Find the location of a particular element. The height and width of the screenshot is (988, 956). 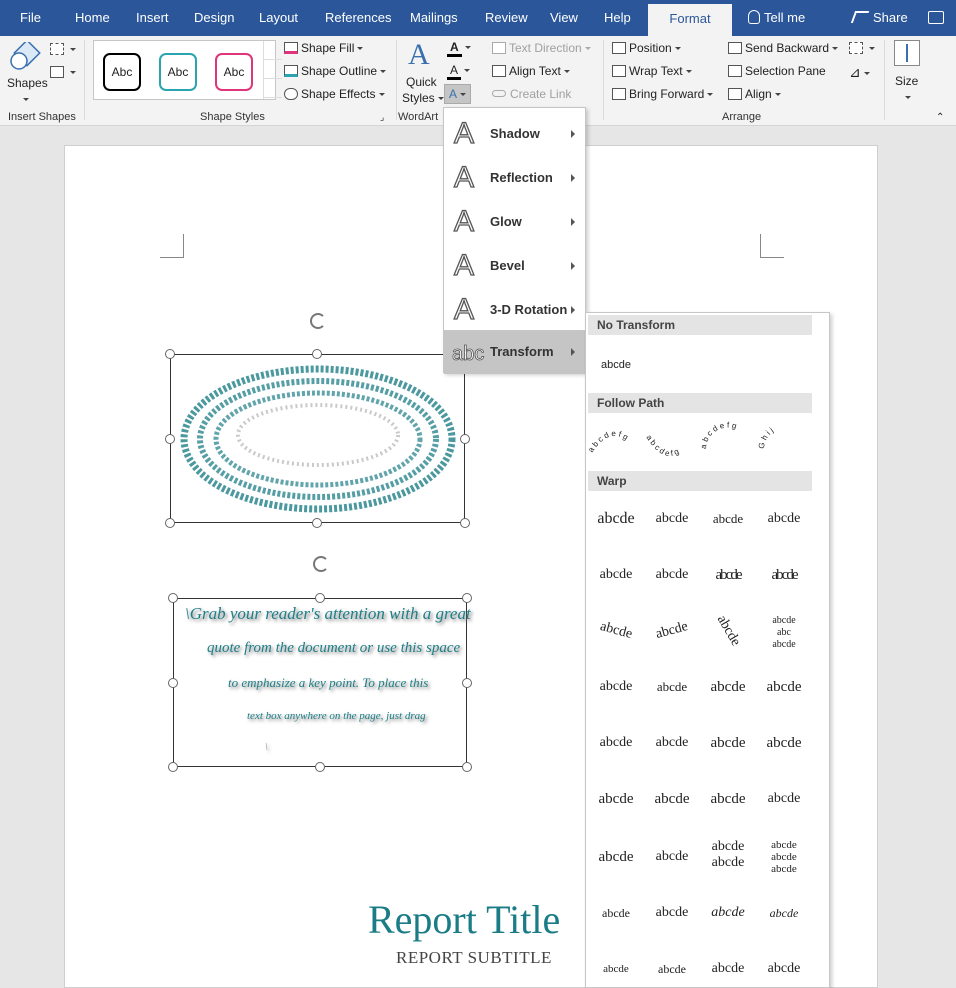

shape-style-2: Abc is located at coordinates (178, 72).